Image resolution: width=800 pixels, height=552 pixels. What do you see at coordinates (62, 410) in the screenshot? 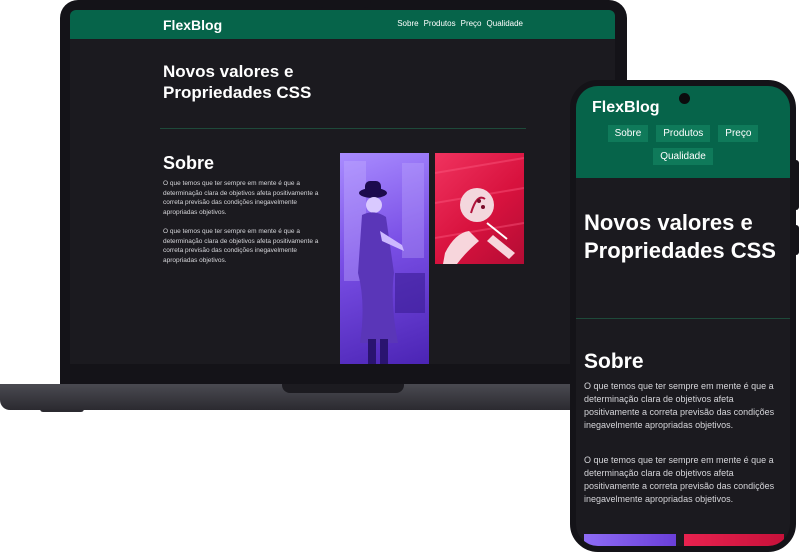
I see `laptop-foot` at bounding box center [62, 410].